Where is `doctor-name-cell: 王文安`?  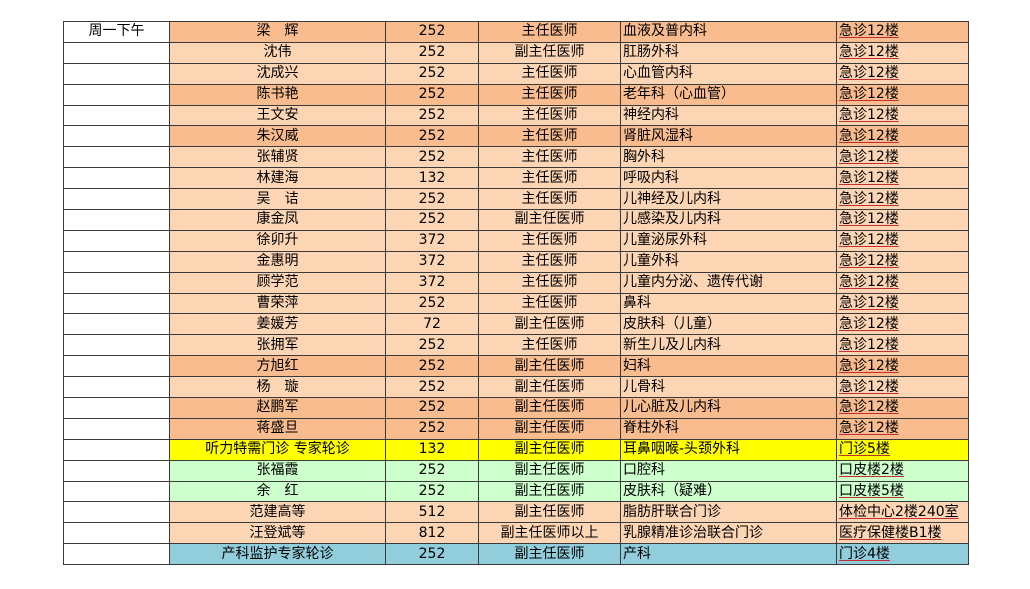 doctor-name-cell: 王文安 is located at coordinates (277, 115).